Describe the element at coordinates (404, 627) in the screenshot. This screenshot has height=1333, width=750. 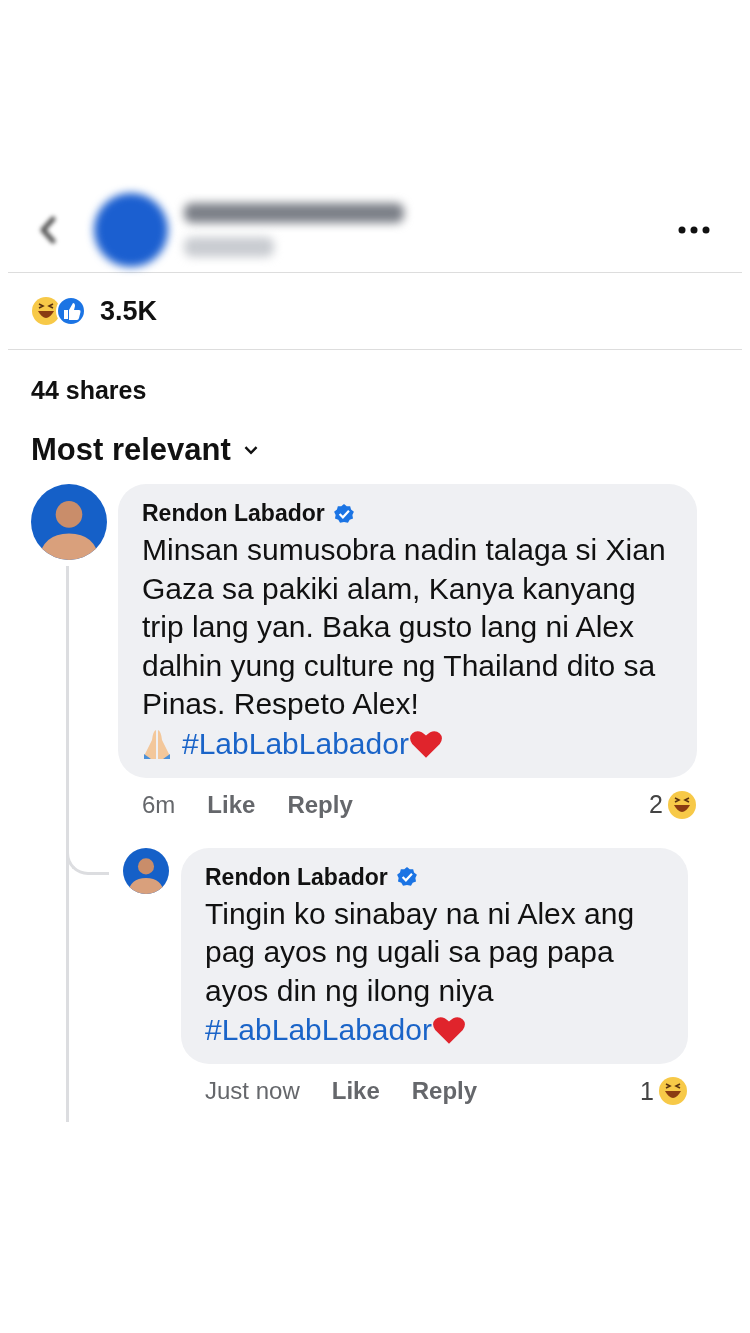
I see `comment-text: Minsan sumusobra nadin talaga si Xian Gaza sa pakiki alam, Kanya kanyang trip lang yan. Baka gusto lang ni Alex dalhin yung culture ng Thailand dito sa Pinas. Respeto Alex!` at that location.